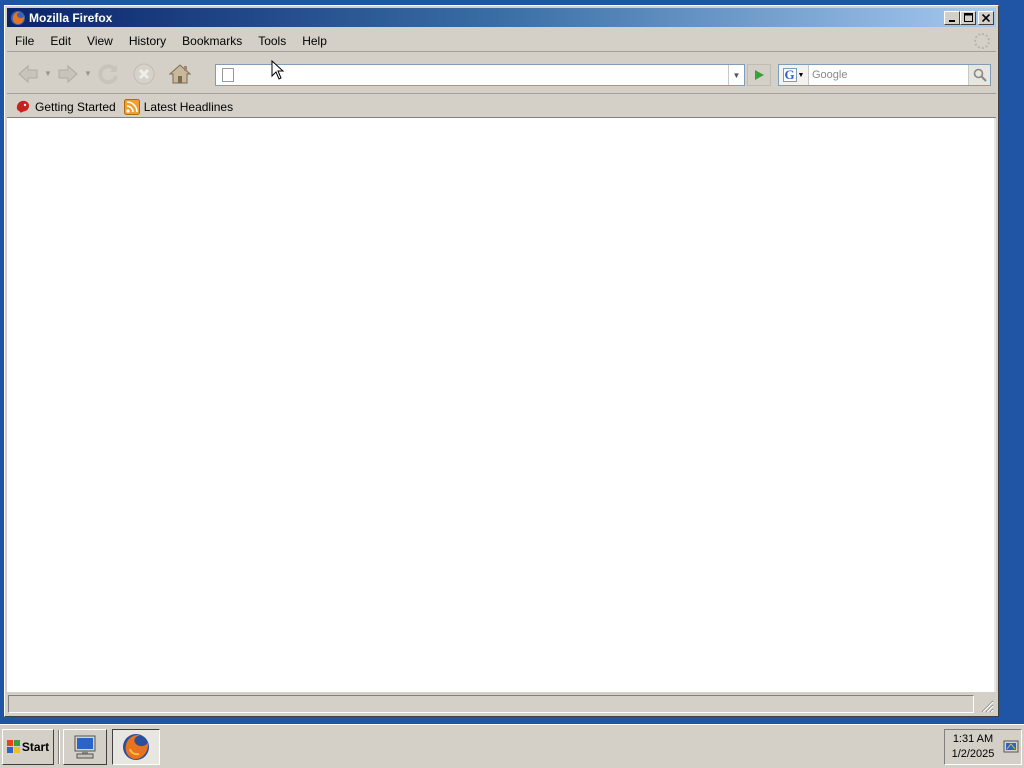 This screenshot has width=1024, height=768. Describe the element at coordinates (801, 75) in the screenshot. I see `engine-dropdown-icon: ▼` at that location.